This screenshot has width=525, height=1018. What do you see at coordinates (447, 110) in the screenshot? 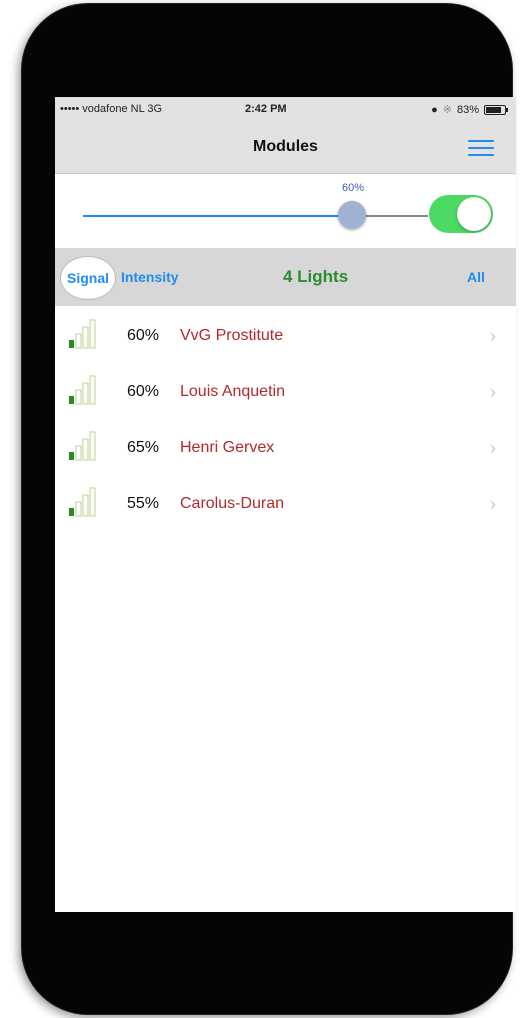
I see `bluetooth-icon: ※` at bounding box center [447, 110].